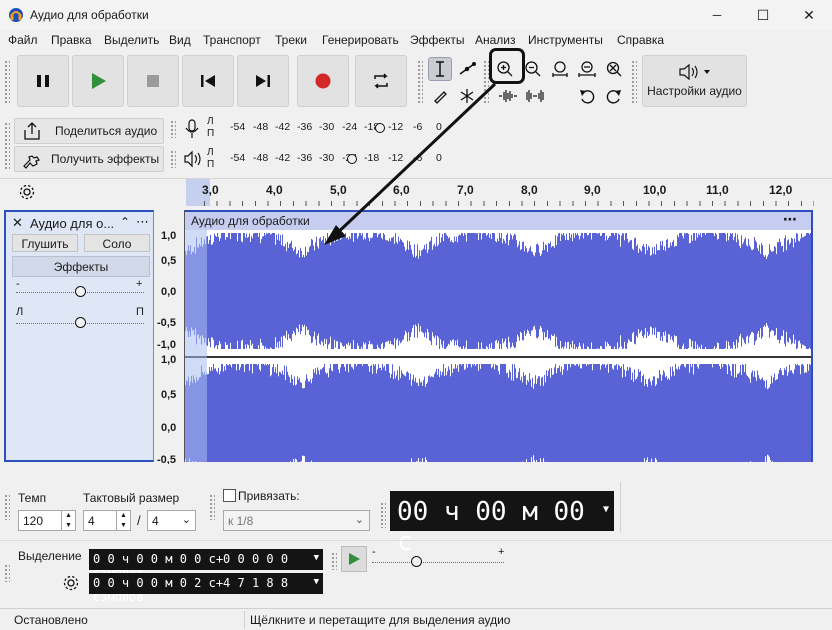 The width and height of the screenshot is (832, 630). What do you see at coordinates (23, 40) in the screenshot?
I see `menu-file: Файл` at bounding box center [23, 40].